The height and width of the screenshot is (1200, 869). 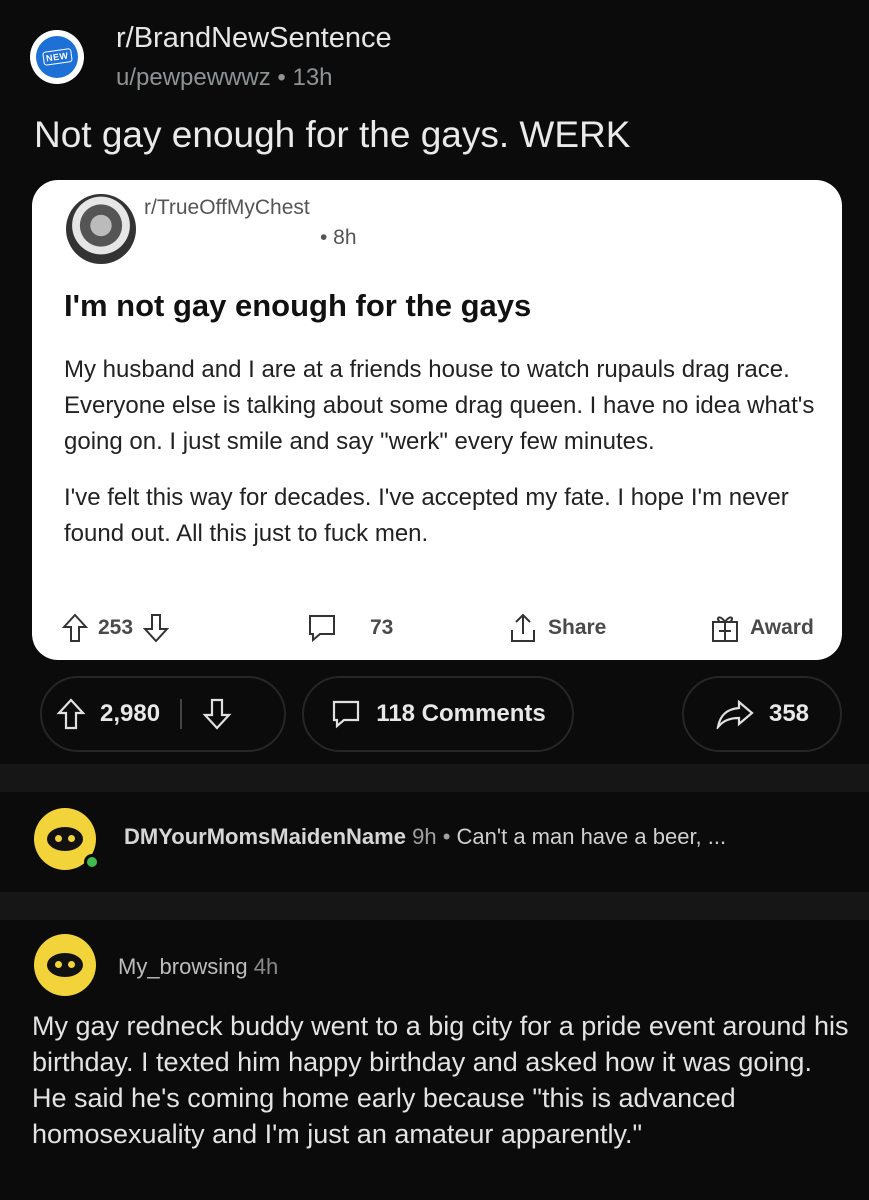 I want to click on post-author: u/pewpewwwz, so click(x=193, y=77).